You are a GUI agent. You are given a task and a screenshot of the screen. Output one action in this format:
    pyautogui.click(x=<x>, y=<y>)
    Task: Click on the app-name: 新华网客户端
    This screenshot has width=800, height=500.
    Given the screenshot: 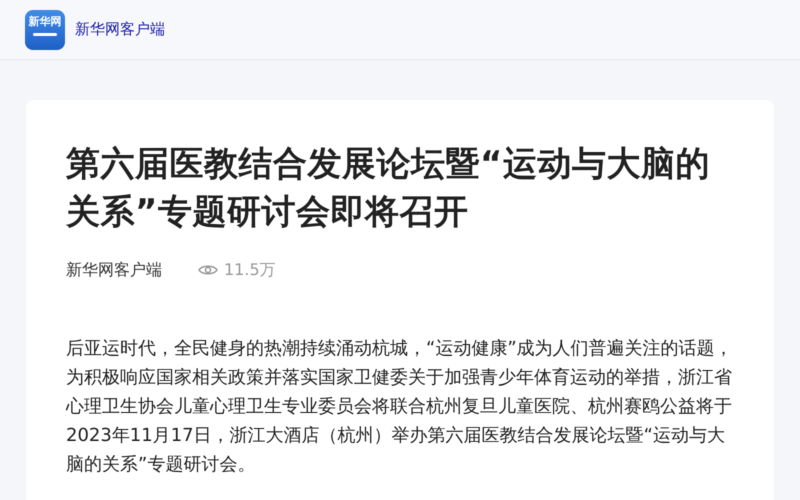 What is the action you would take?
    pyautogui.click(x=120, y=29)
    